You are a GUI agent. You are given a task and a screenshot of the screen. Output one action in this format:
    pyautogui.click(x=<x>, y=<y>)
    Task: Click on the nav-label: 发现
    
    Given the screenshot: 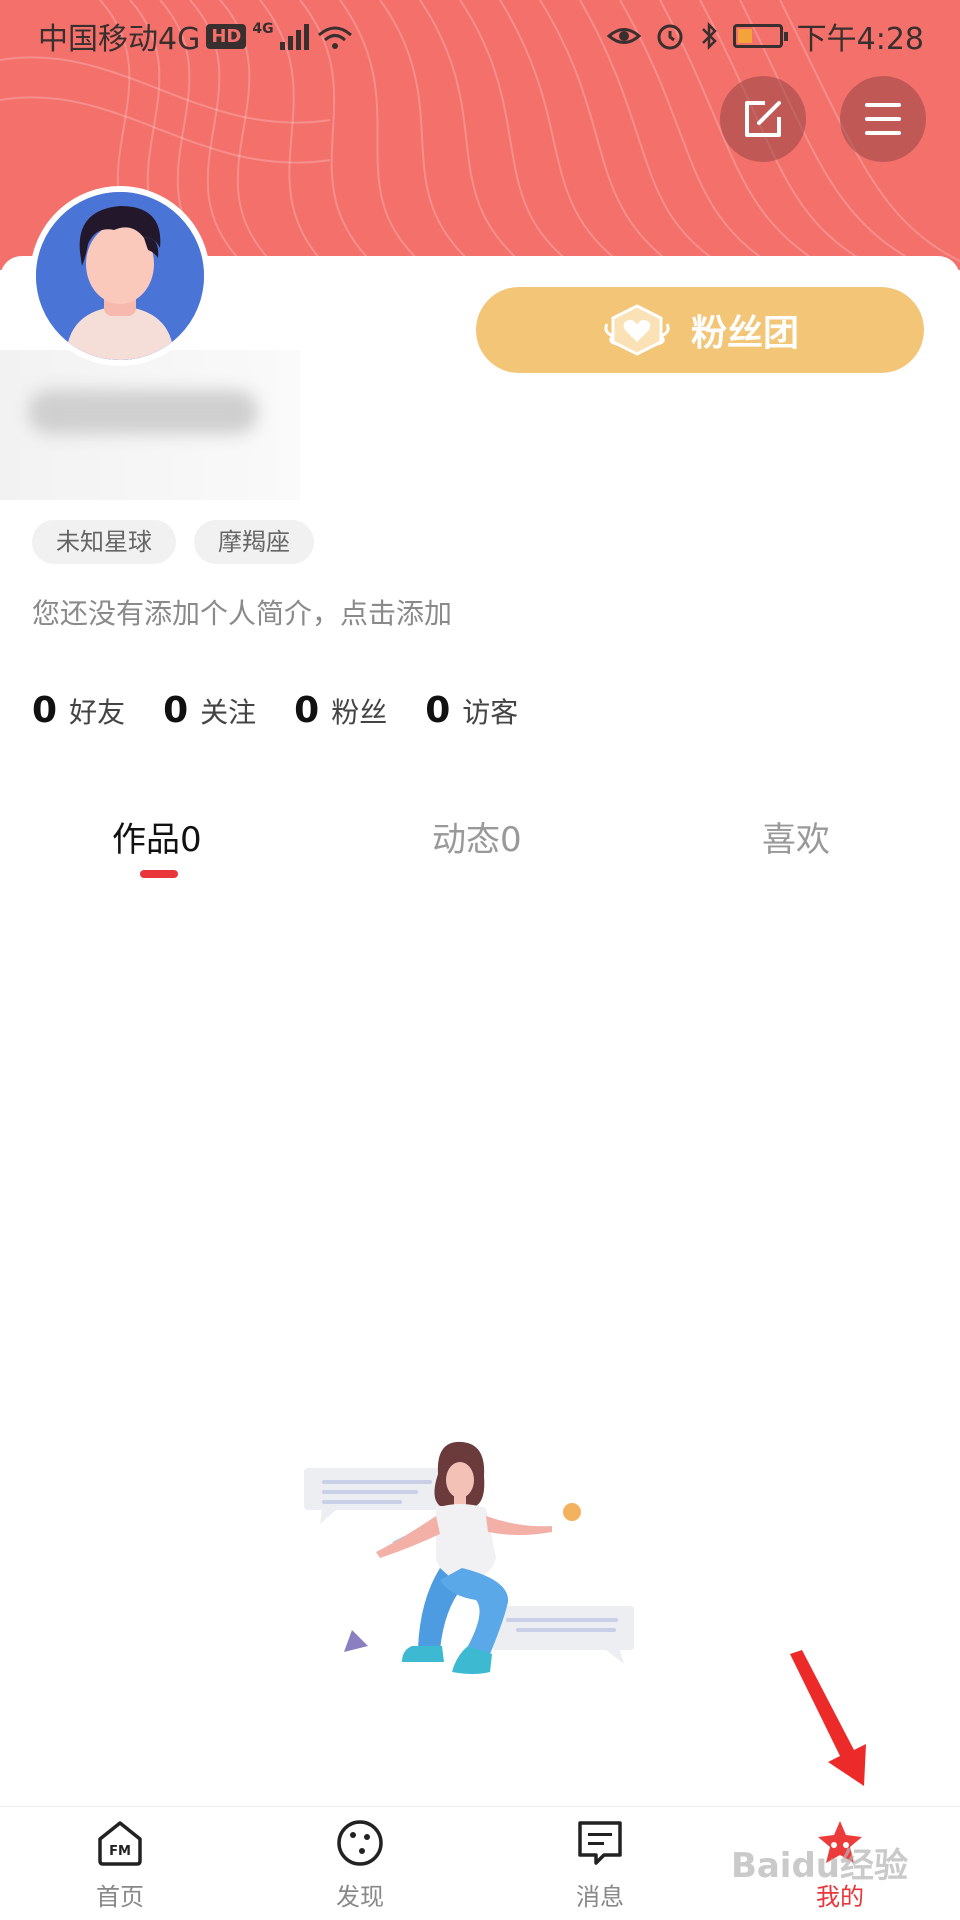 What is the action you would take?
    pyautogui.click(x=360, y=1897)
    